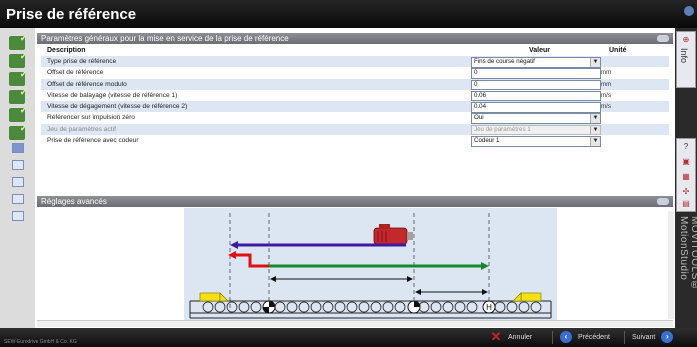 Image resolution: width=697 pixels, height=347 pixels. Describe the element at coordinates (393, 234) in the screenshot. I see `motor-icon` at that location.